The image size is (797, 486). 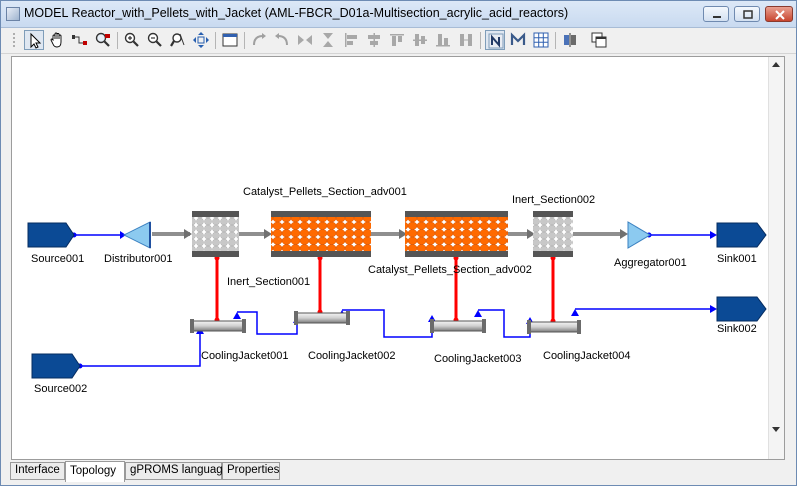 I want to click on source002-label: Source002, so click(x=61, y=389).